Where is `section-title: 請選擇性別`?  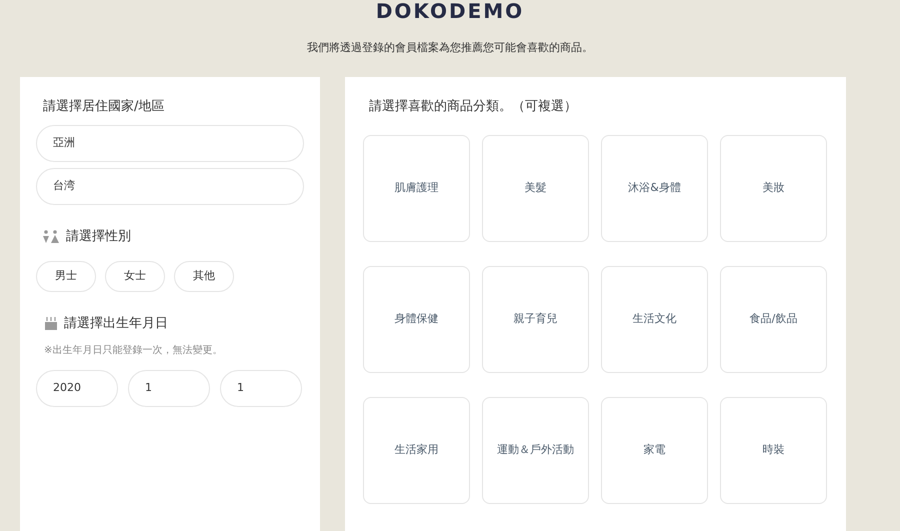 section-title: 請選擇性別 is located at coordinates (98, 237).